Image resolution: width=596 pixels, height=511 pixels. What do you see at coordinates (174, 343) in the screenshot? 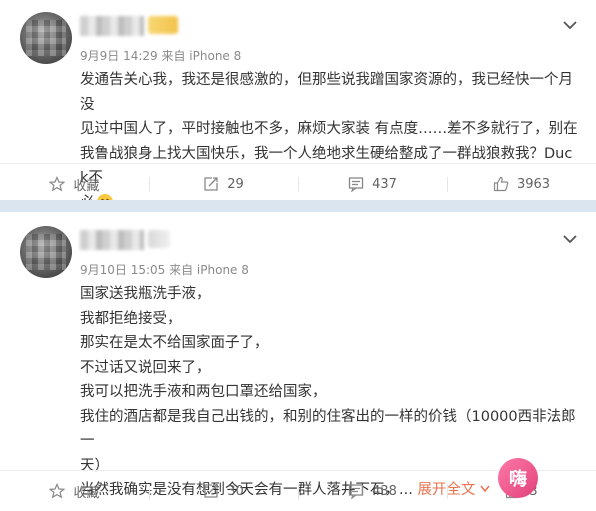
I see `content-line: 那实在是太不给国家面子了，` at bounding box center [174, 343].